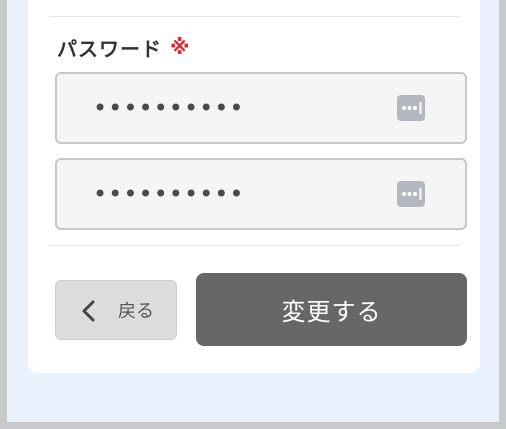 The image size is (506, 429). What do you see at coordinates (411, 108) in the screenshot?
I see `password-reveal-icon` at bounding box center [411, 108].